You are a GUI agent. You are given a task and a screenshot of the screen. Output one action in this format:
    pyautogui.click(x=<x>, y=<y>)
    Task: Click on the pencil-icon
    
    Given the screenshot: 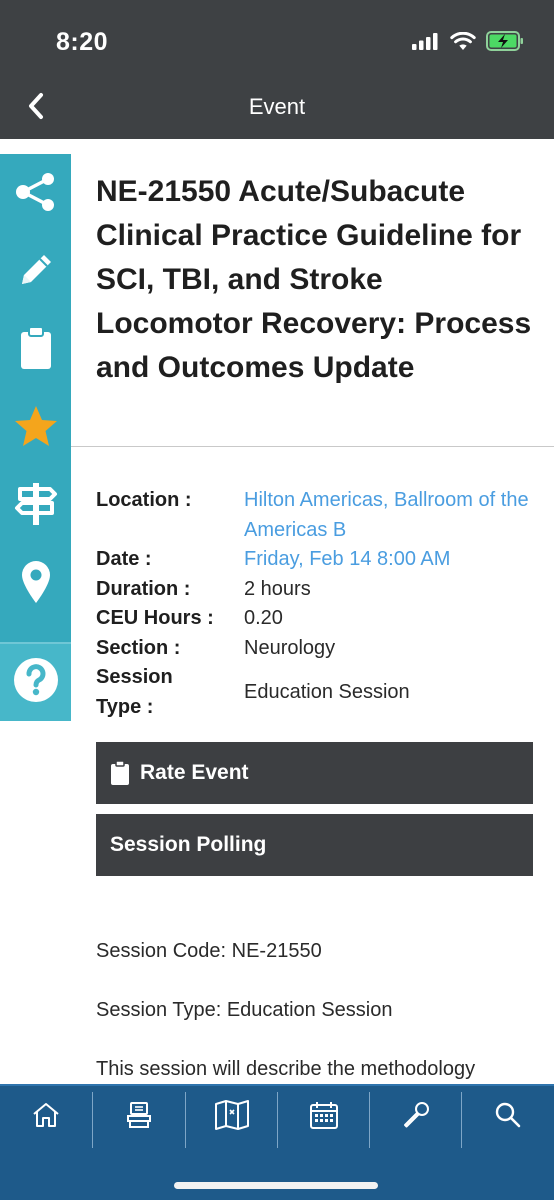 What is the action you would take?
    pyautogui.click(x=36, y=272)
    